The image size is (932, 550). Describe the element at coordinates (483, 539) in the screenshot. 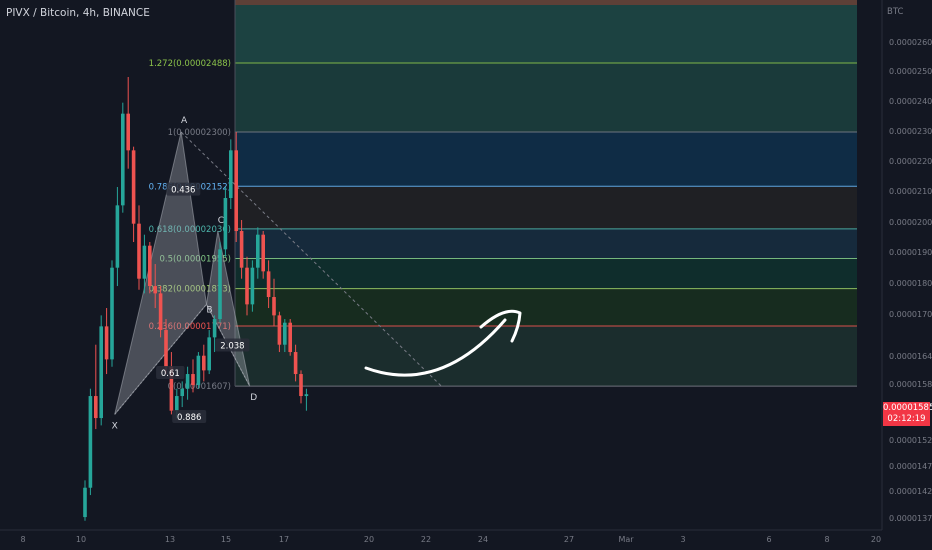

I see `time-tick-label: 24` at that location.